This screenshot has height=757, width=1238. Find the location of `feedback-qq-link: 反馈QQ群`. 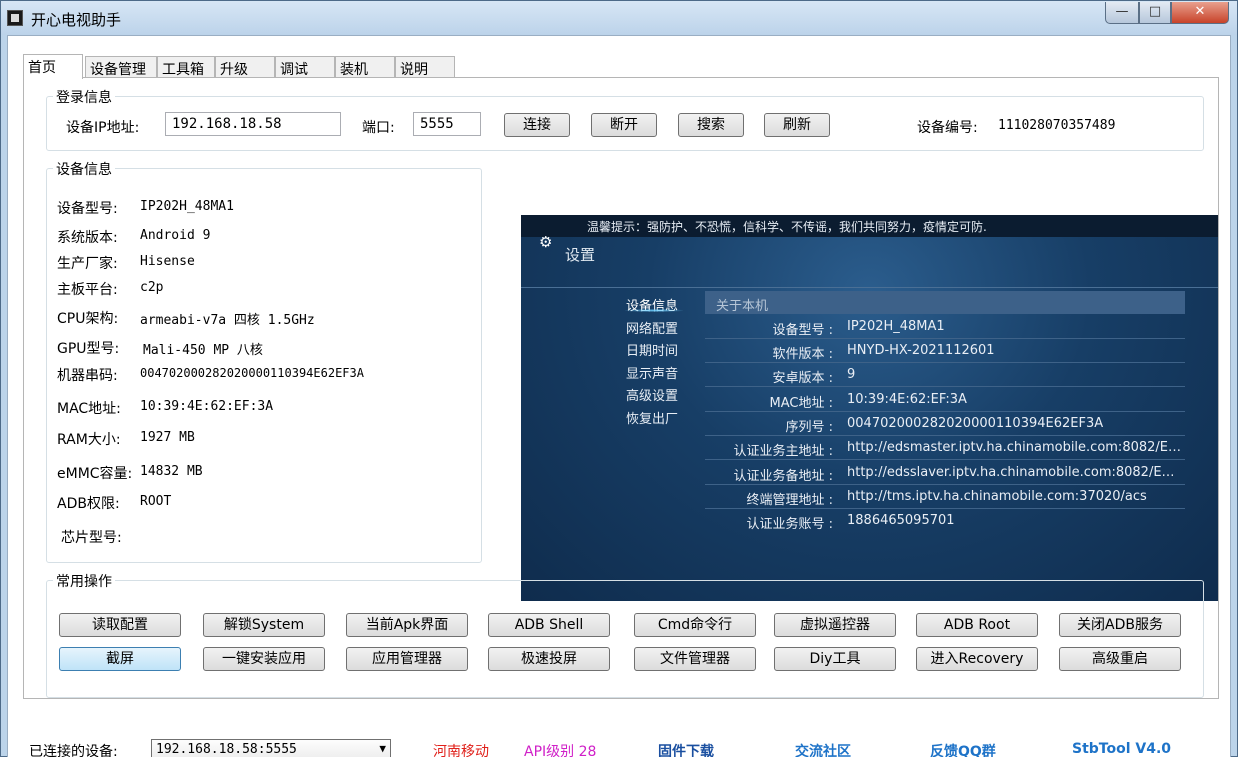

feedback-qq-link: 反馈QQ群 is located at coordinates (963, 749).